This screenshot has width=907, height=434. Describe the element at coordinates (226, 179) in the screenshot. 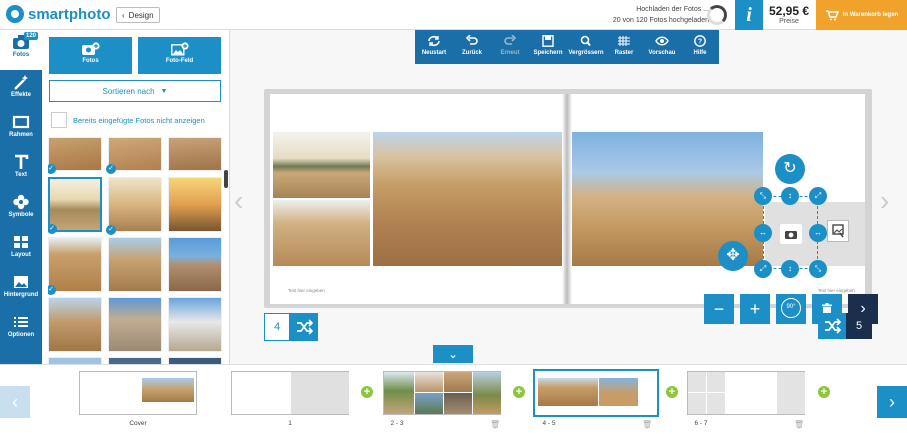

I see `panel-scrollbar` at that location.